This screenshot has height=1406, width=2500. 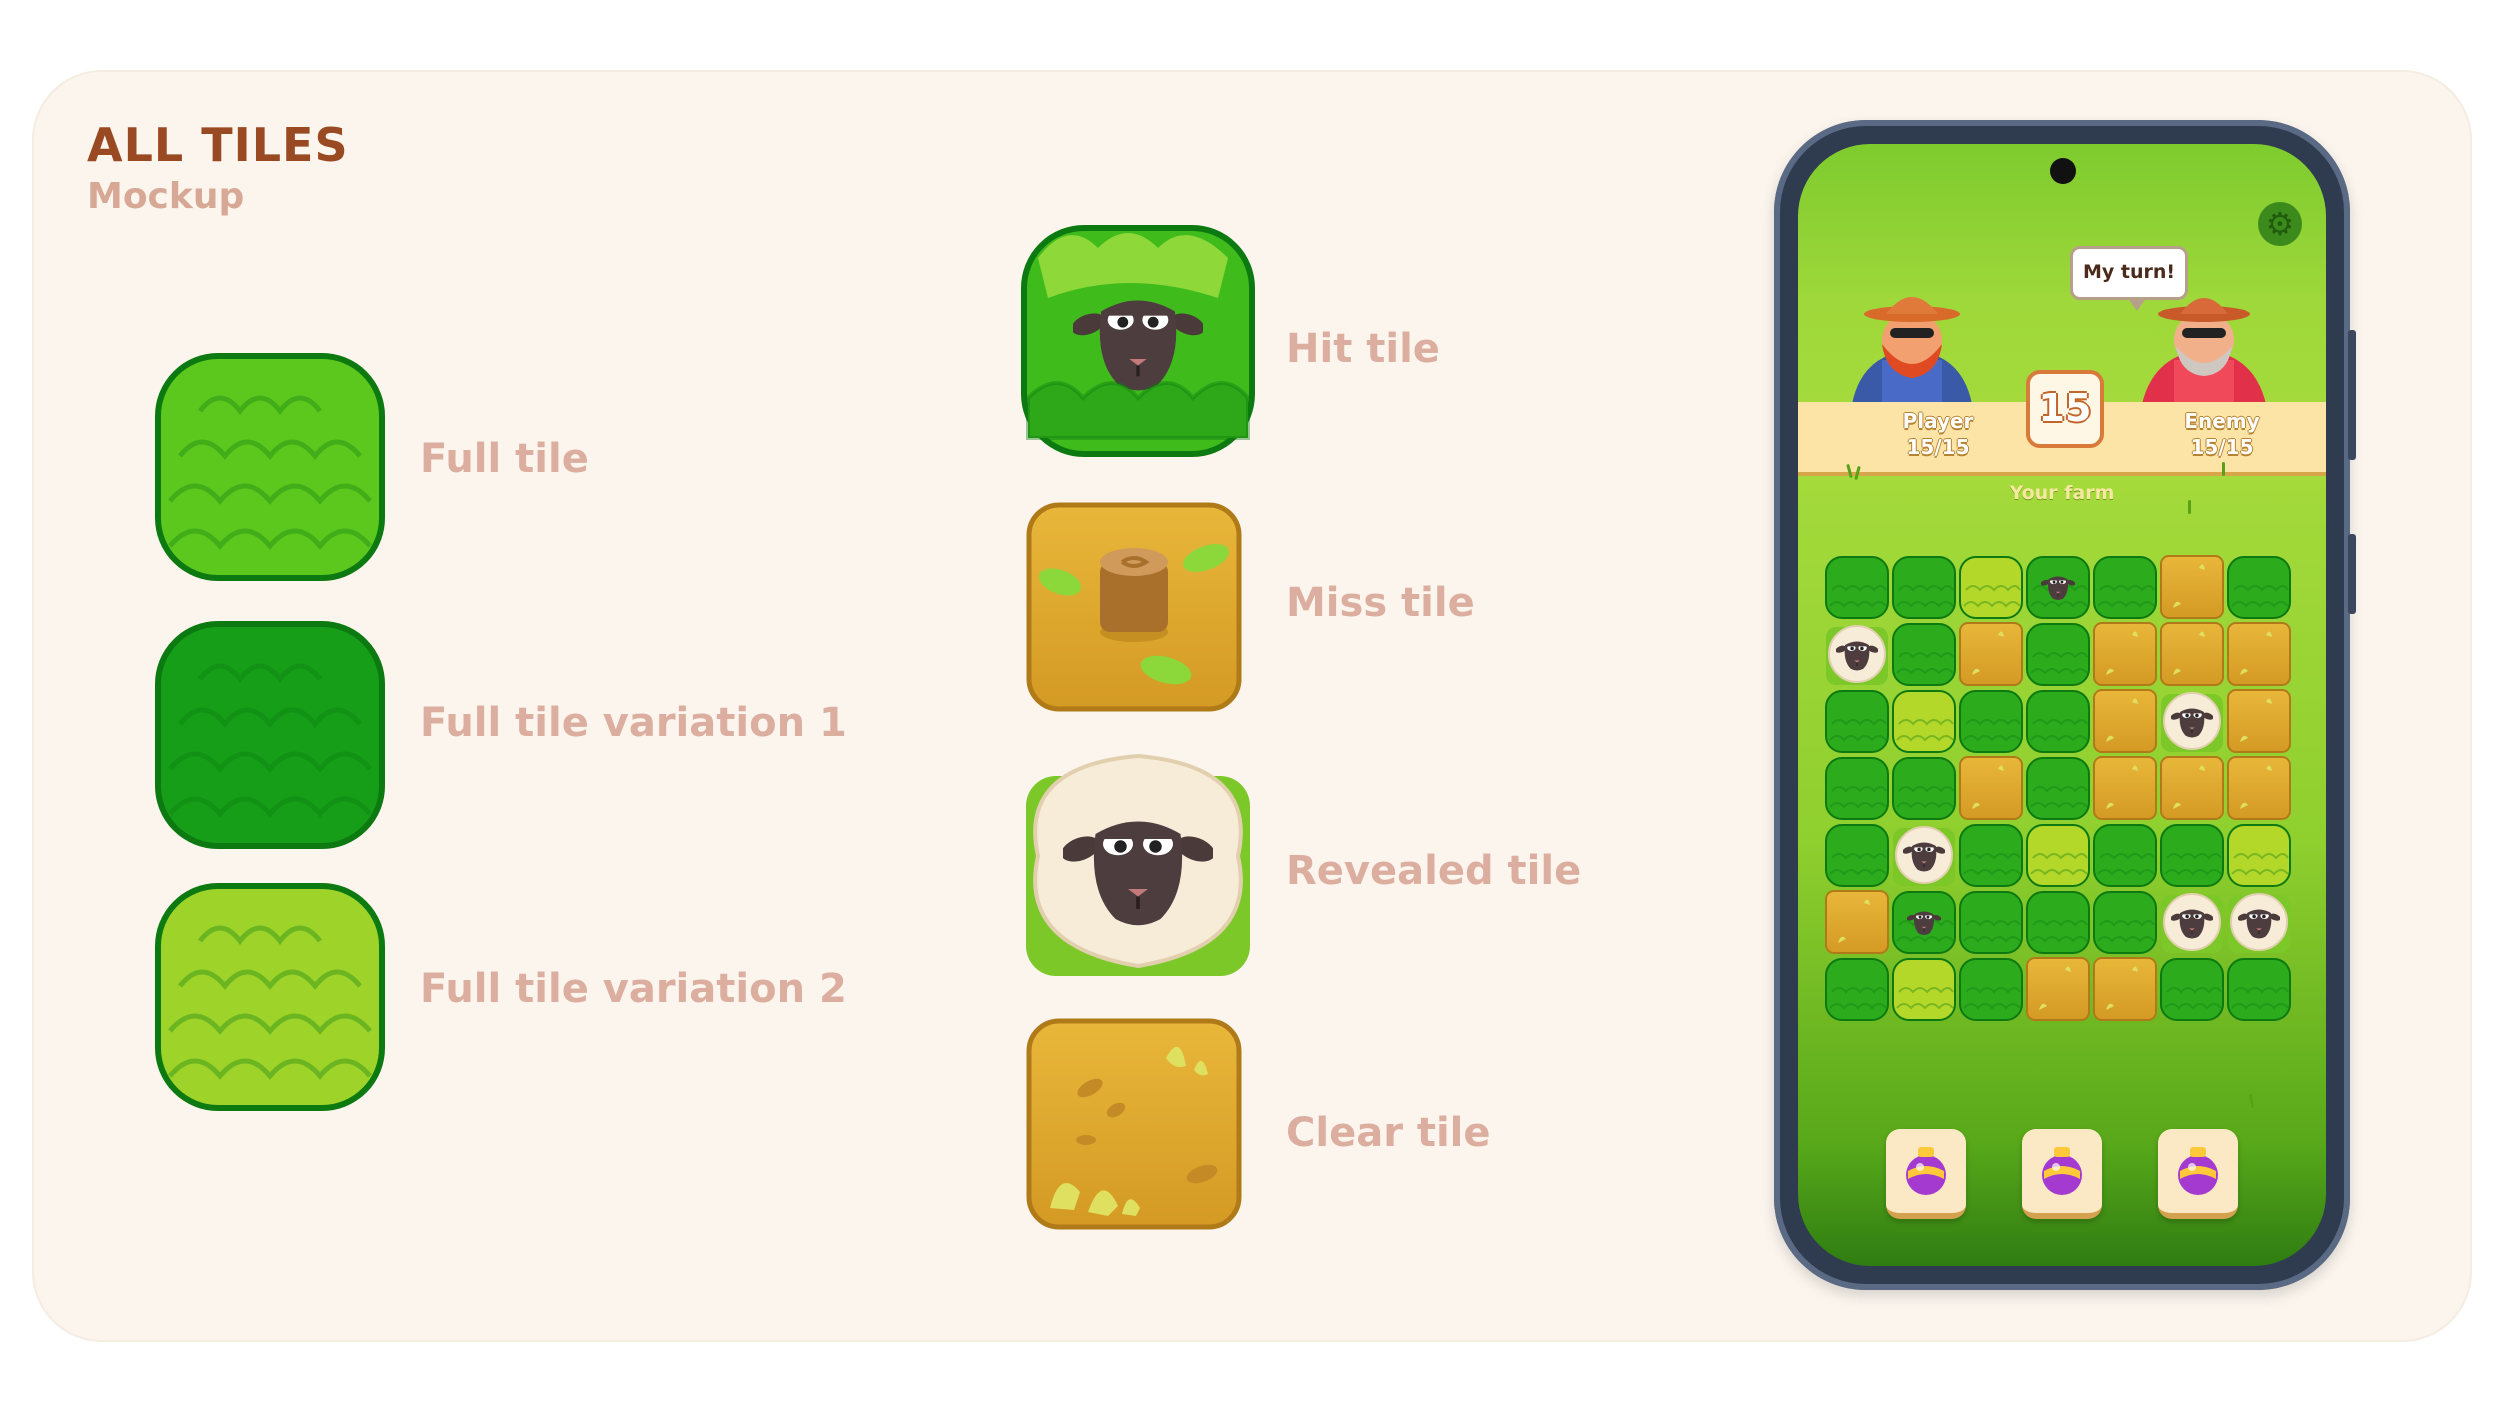 What do you see at coordinates (166, 196) in the screenshot?
I see `page-subtitle: Mockup` at bounding box center [166, 196].